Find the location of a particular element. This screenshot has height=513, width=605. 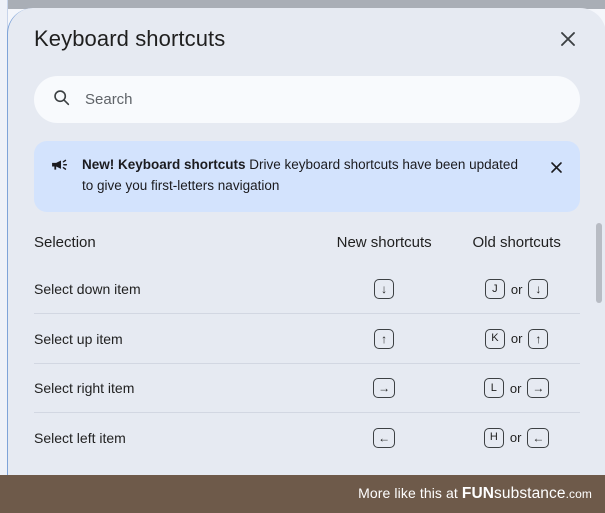

search-icon is located at coordinates (61, 100).